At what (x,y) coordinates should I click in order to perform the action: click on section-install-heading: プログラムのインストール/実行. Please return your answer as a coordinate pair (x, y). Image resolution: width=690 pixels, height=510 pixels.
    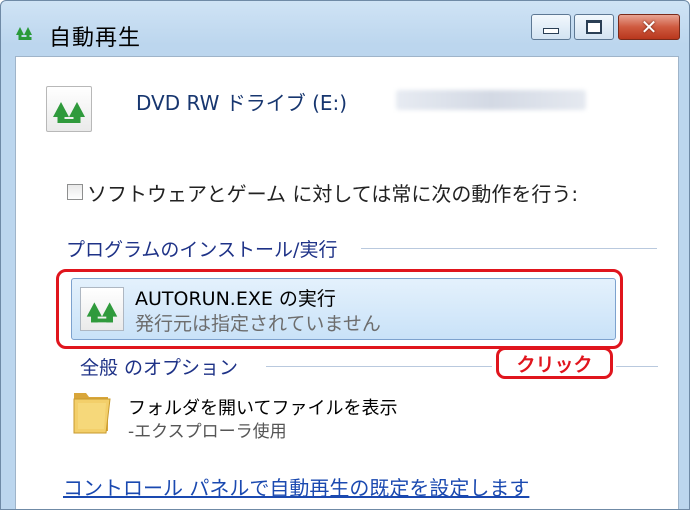
    Looking at the image, I should click on (202, 250).